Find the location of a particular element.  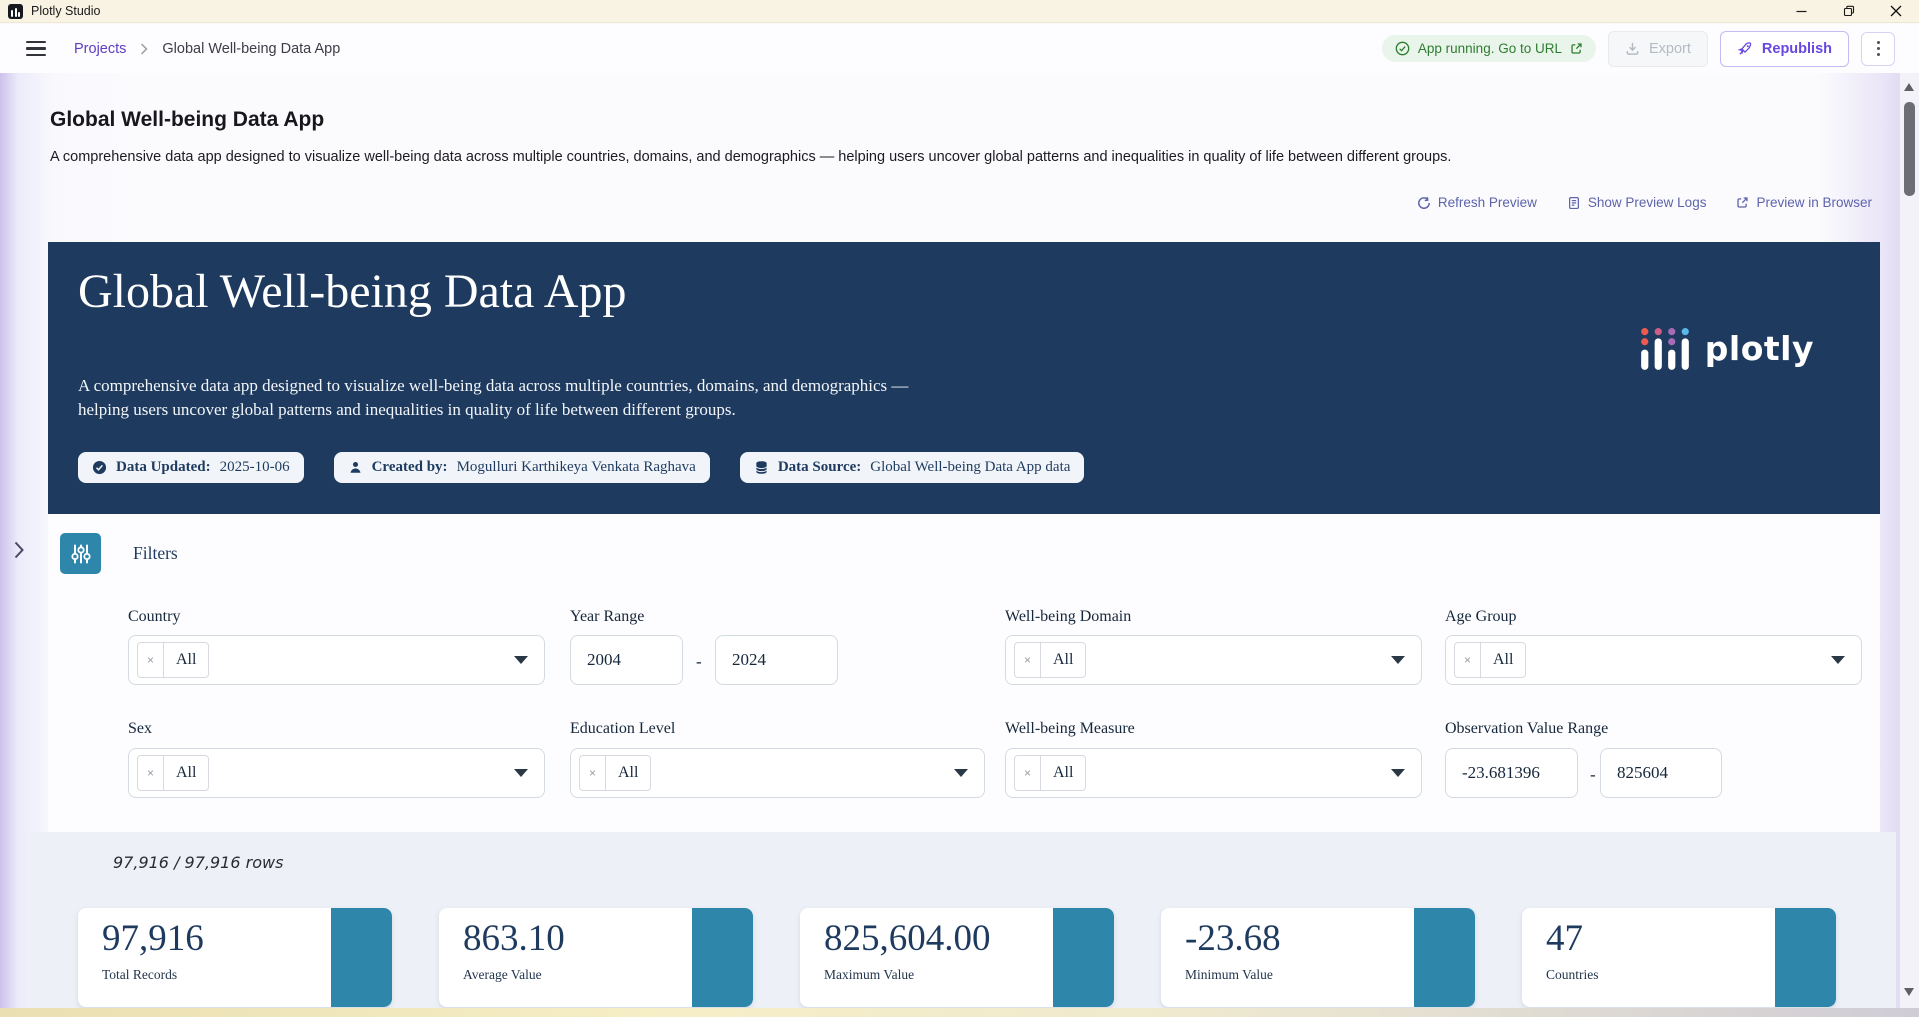

rocket-icon is located at coordinates (1744, 48).